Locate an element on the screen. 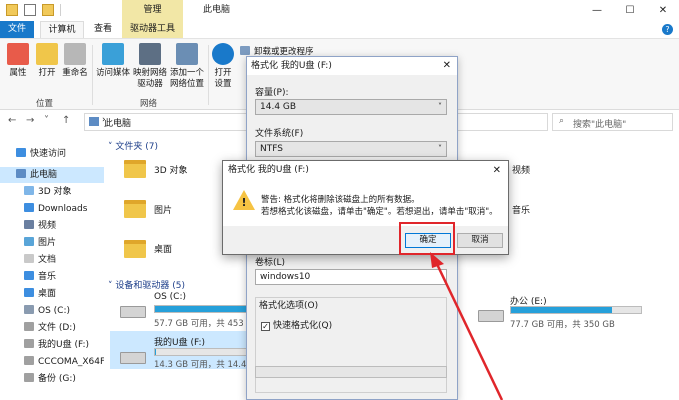 The width and height of the screenshot is (679, 400). folder-icon is located at coordinates (12, 10).